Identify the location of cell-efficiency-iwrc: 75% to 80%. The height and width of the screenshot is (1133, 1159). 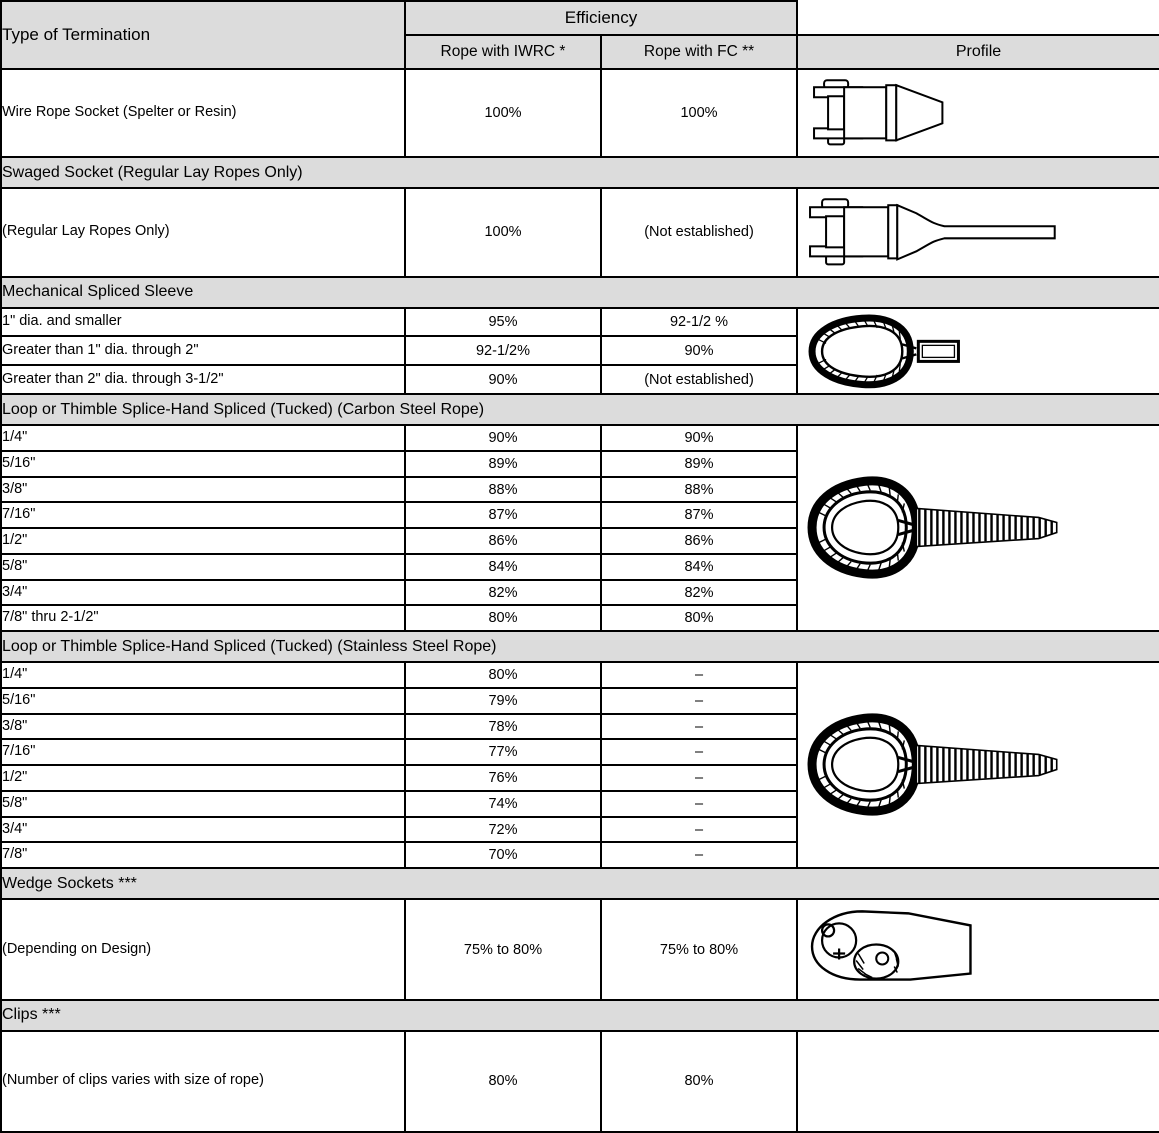
(503, 949).